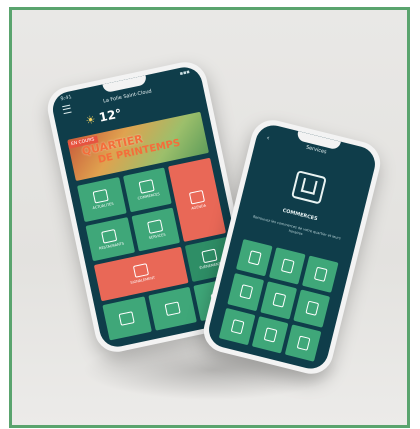 The height and width of the screenshot is (429, 420). I want to click on calendar-icon, so click(196, 197).